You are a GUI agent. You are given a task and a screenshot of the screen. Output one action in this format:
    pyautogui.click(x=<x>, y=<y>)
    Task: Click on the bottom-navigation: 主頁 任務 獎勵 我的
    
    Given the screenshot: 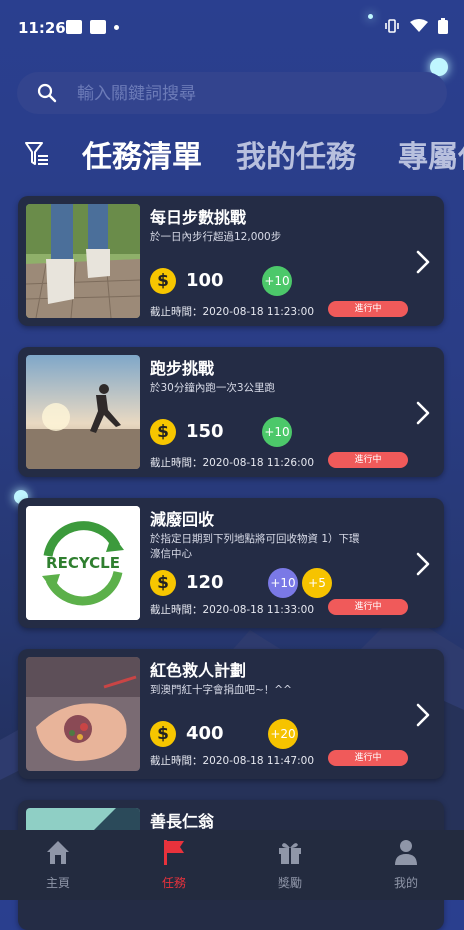 What is the action you would take?
    pyautogui.click(x=232, y=865)
    